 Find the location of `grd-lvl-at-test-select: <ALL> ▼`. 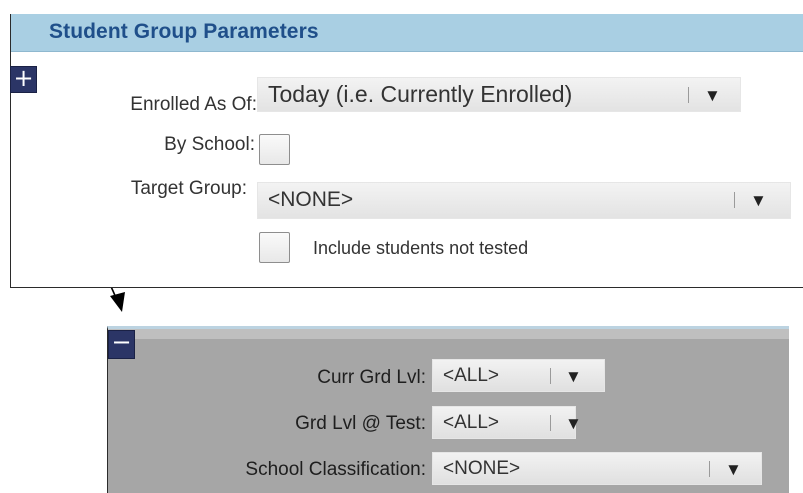

grd-lvl-at-test-select: <ALL> ▼ is located at coordinates (507, 422).